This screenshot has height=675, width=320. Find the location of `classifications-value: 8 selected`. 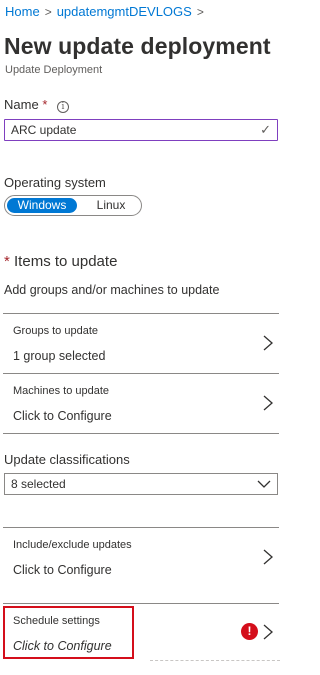

classifications-value: 8 selected is located at coordinates (38, 484).